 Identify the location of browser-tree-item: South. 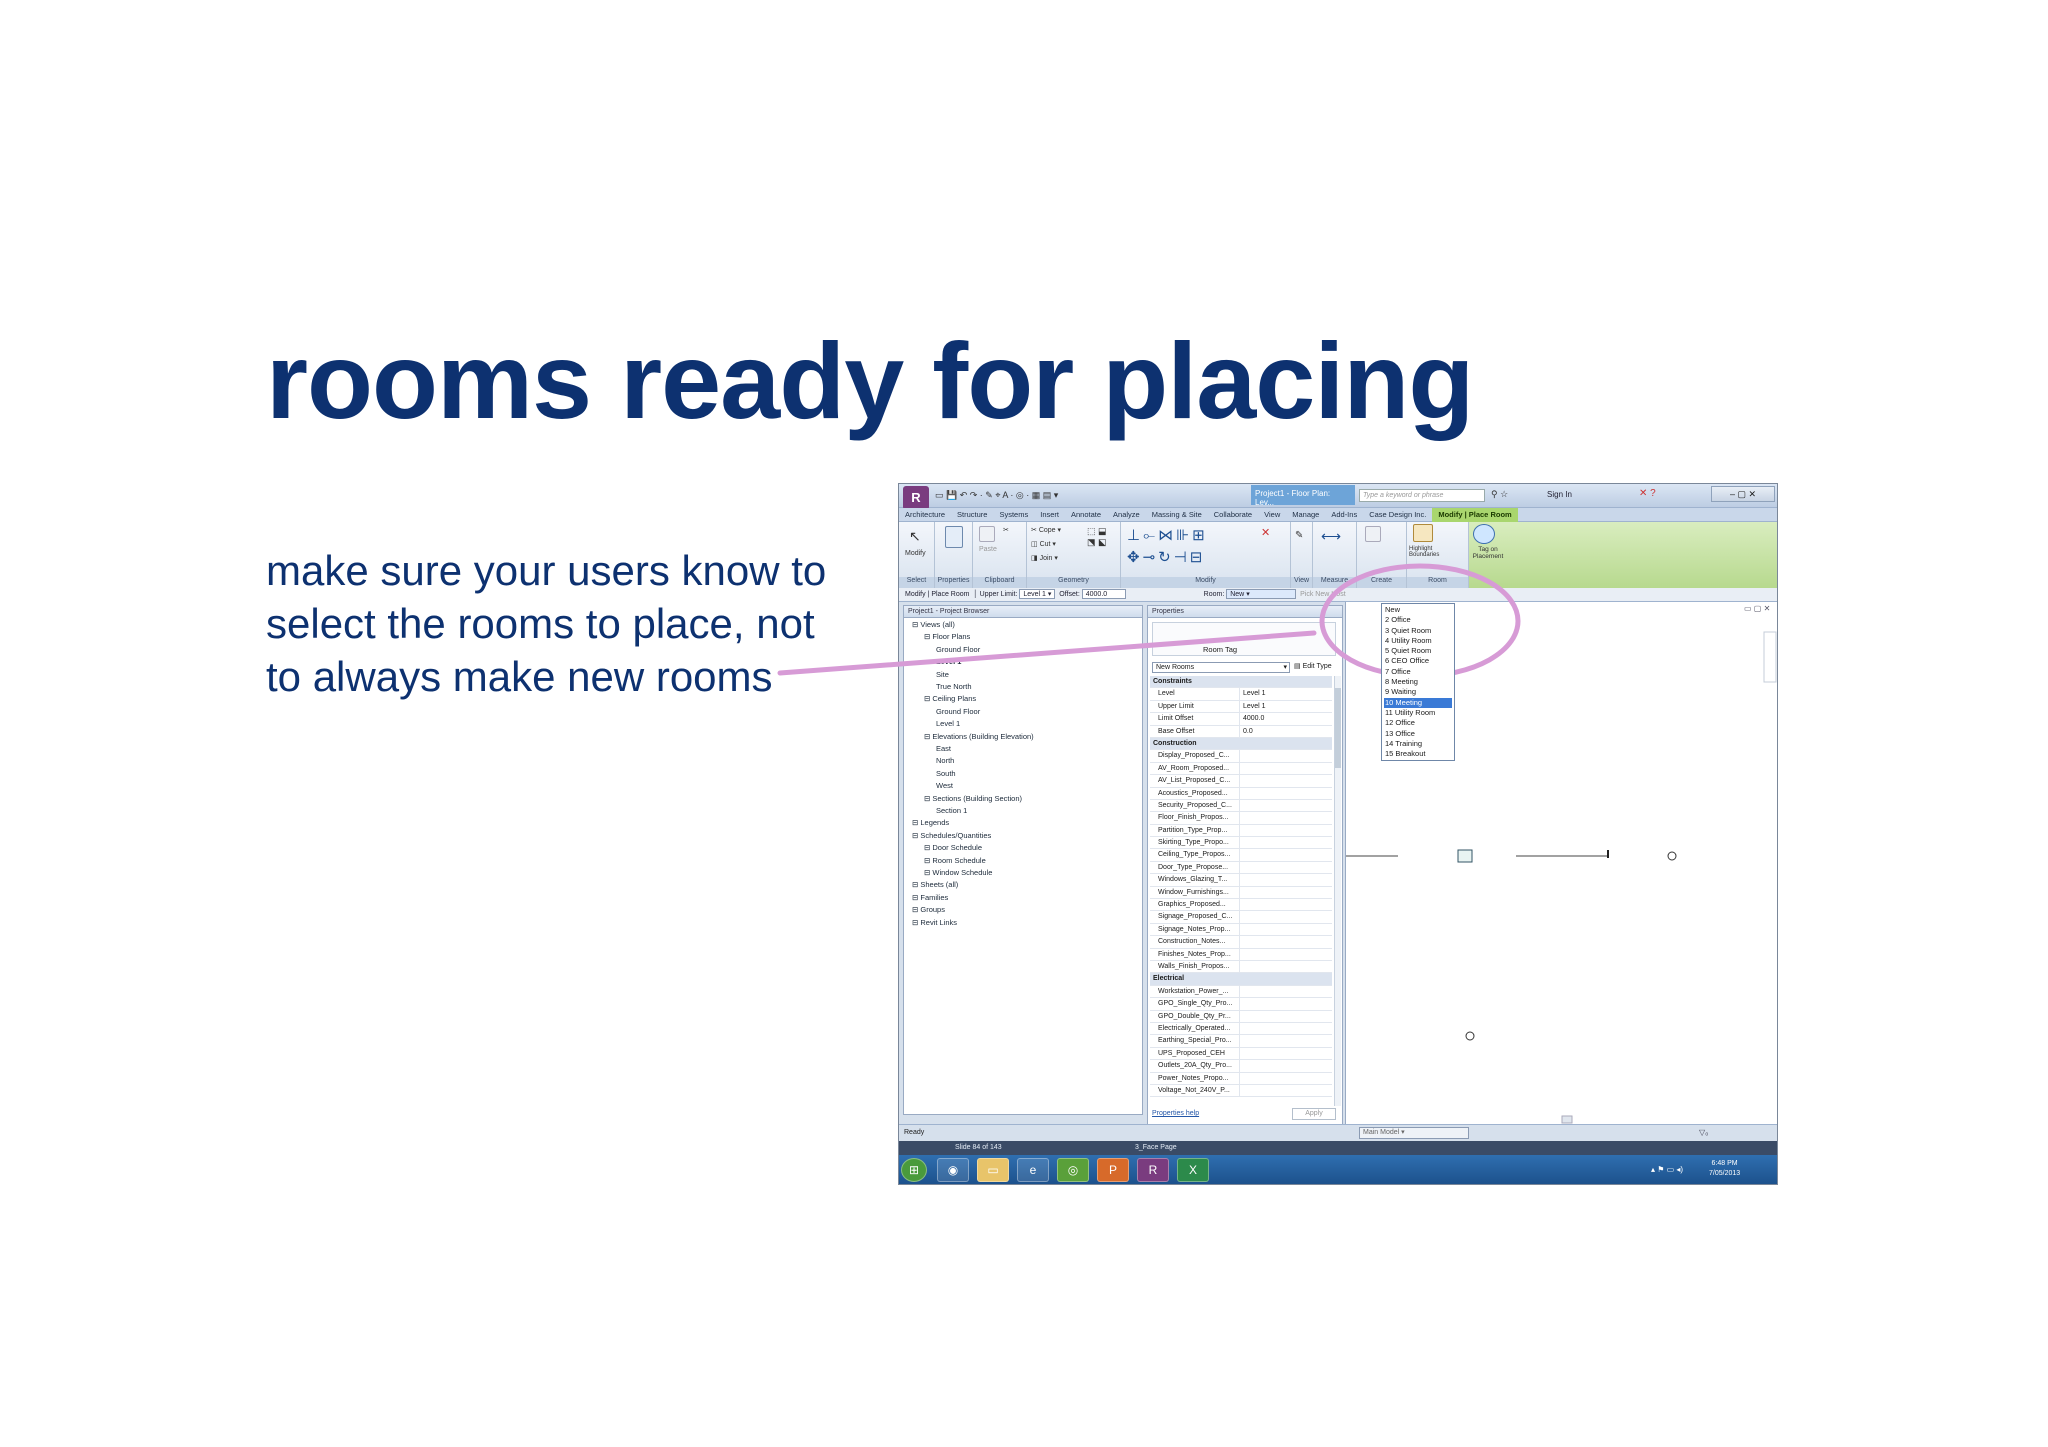
(946, 773).